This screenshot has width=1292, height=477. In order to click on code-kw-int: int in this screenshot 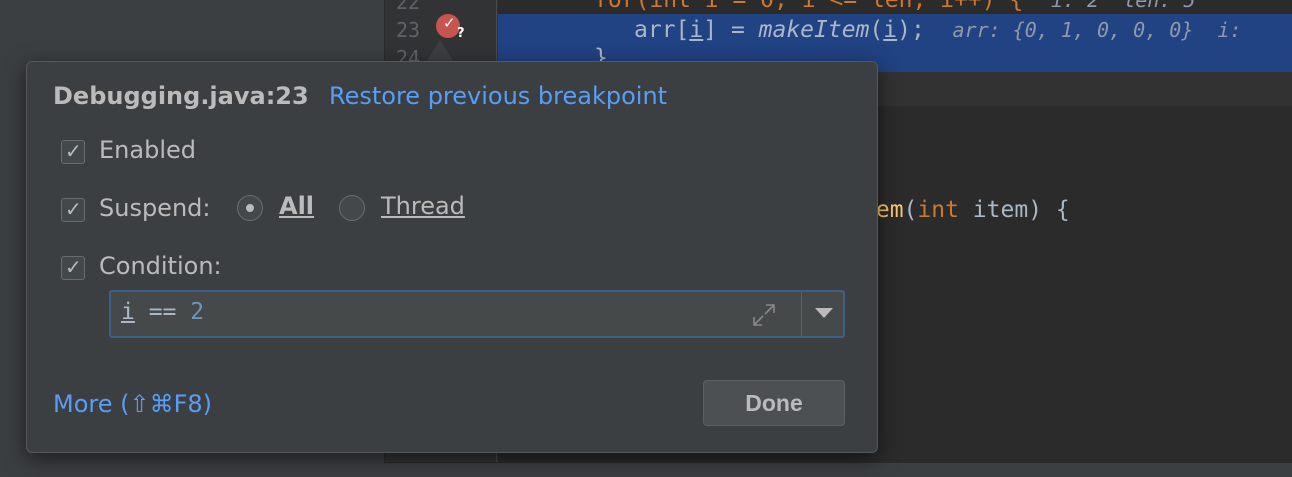, I will do `click(938, 210)`.